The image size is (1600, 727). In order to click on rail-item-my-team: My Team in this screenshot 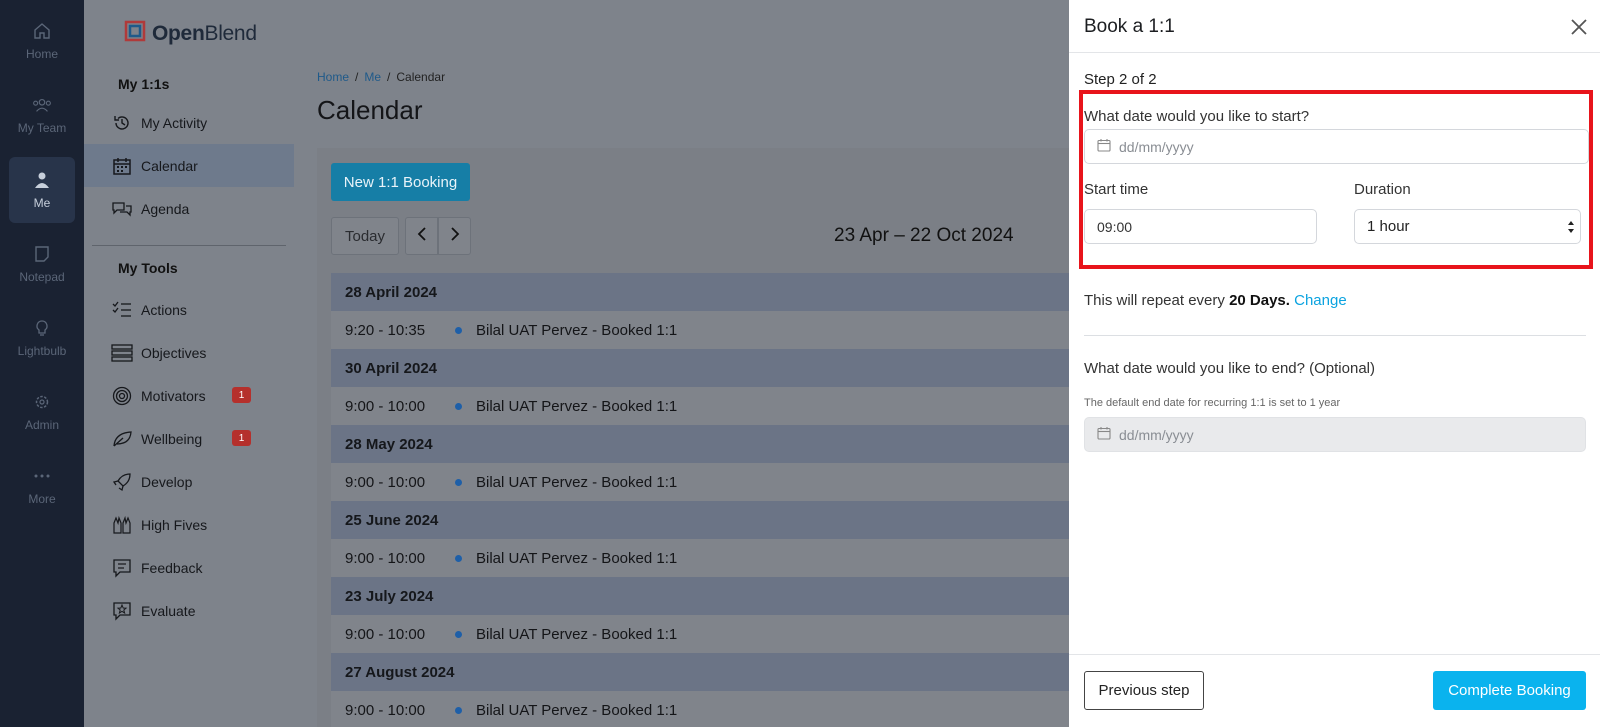, I will do `click(42, 115)`.